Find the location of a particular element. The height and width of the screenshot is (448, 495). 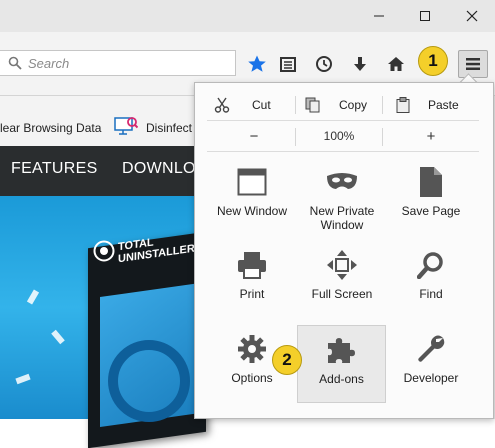

wrench-icon is located at coordinates (431, 349).